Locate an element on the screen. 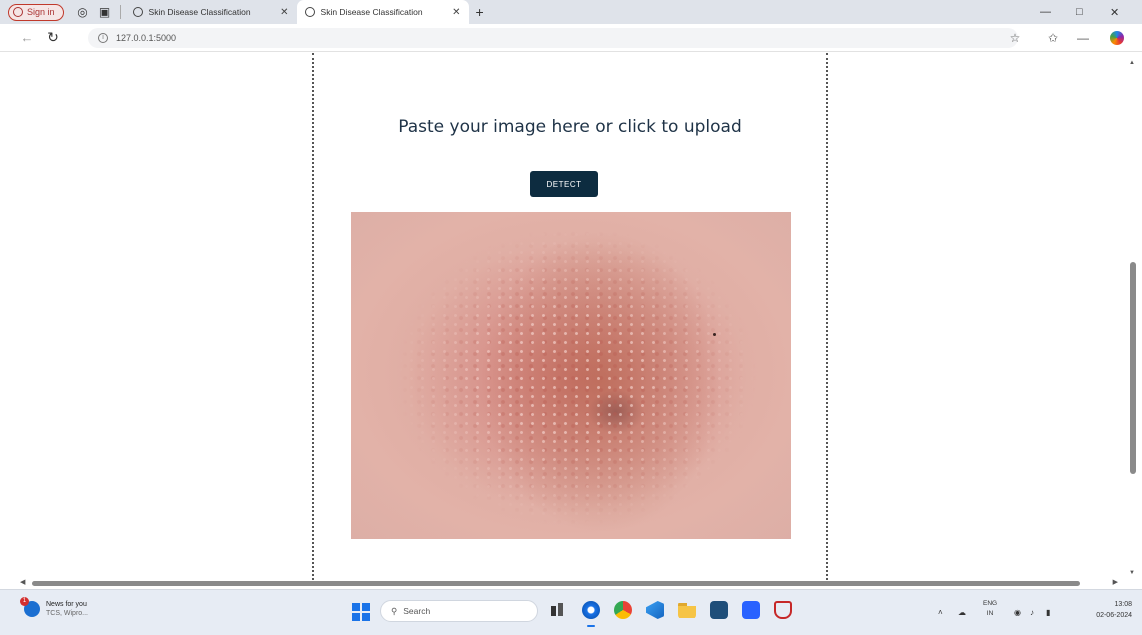  minimize-icon: — is located at coordinates (1045, 12).